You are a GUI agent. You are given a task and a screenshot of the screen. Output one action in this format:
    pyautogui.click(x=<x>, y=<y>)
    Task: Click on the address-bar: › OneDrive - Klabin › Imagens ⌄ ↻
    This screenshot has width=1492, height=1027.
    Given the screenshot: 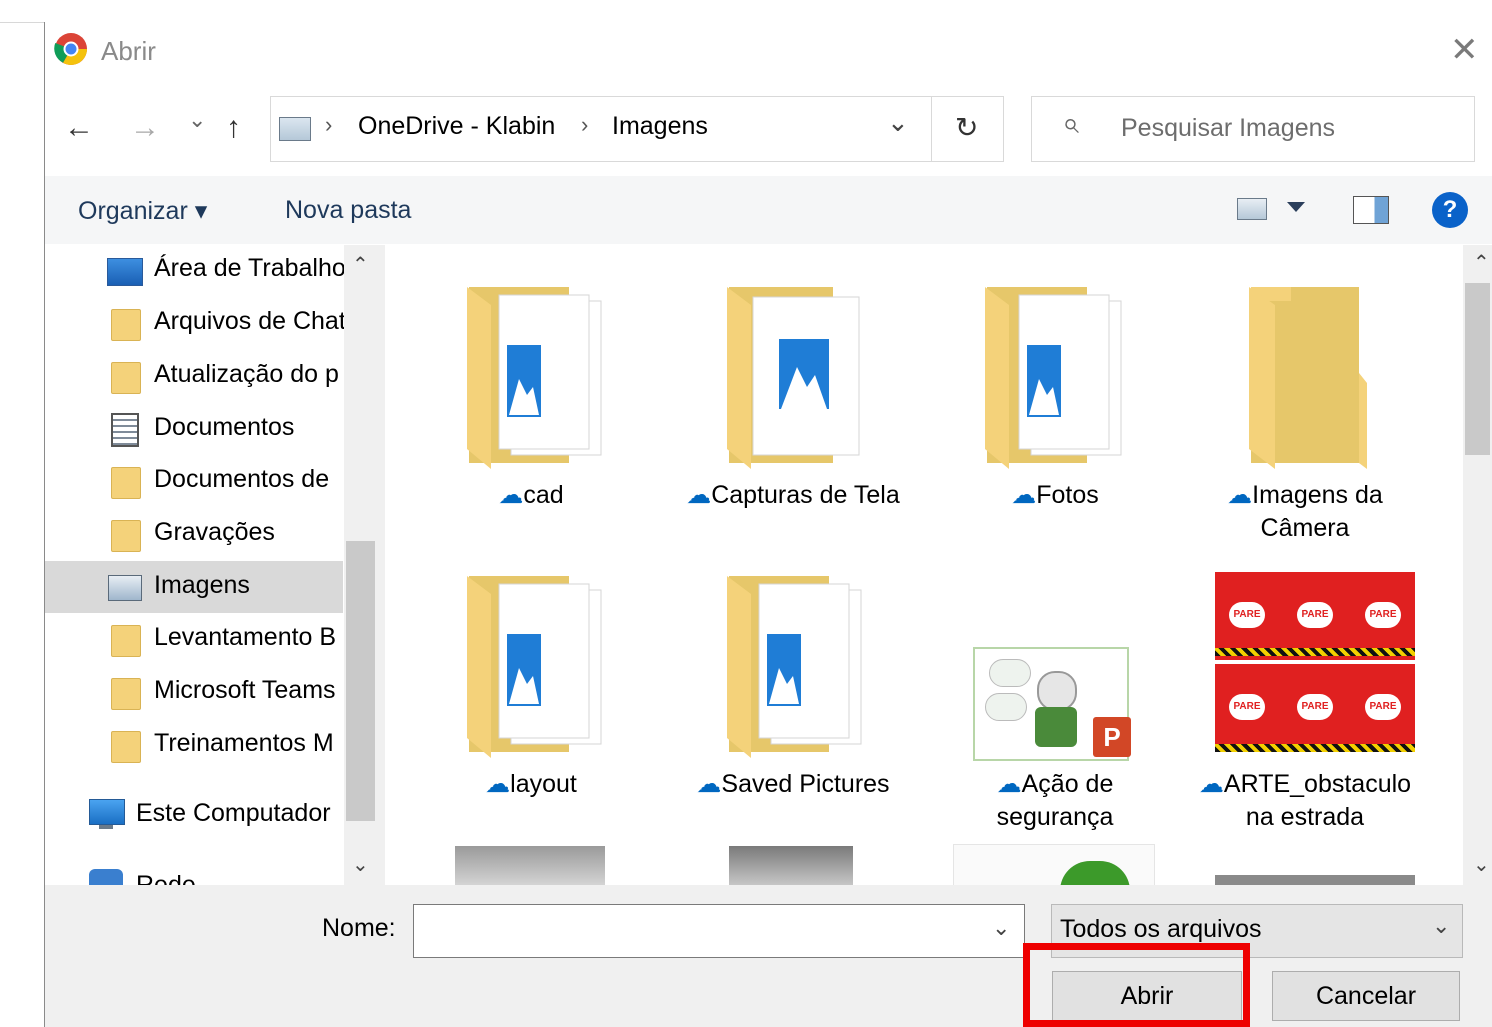 What is the action you would take?
    pyautogui.click(x=637, y=129)
    